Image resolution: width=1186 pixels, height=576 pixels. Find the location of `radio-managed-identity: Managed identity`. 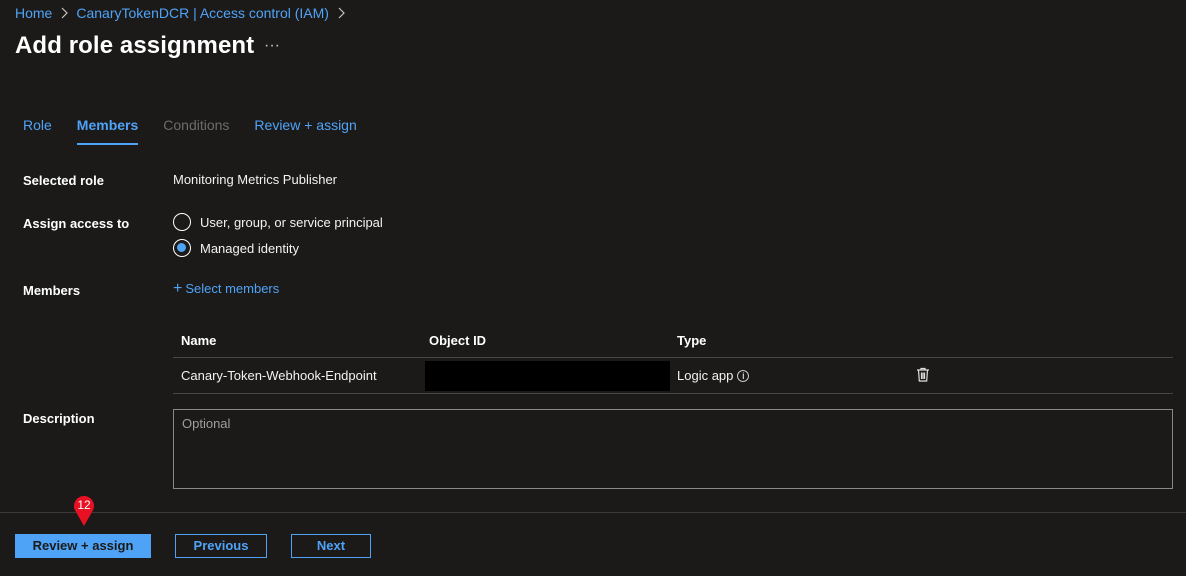

radio-managed-identity: Managed identity is located at coordinates (236, 248).